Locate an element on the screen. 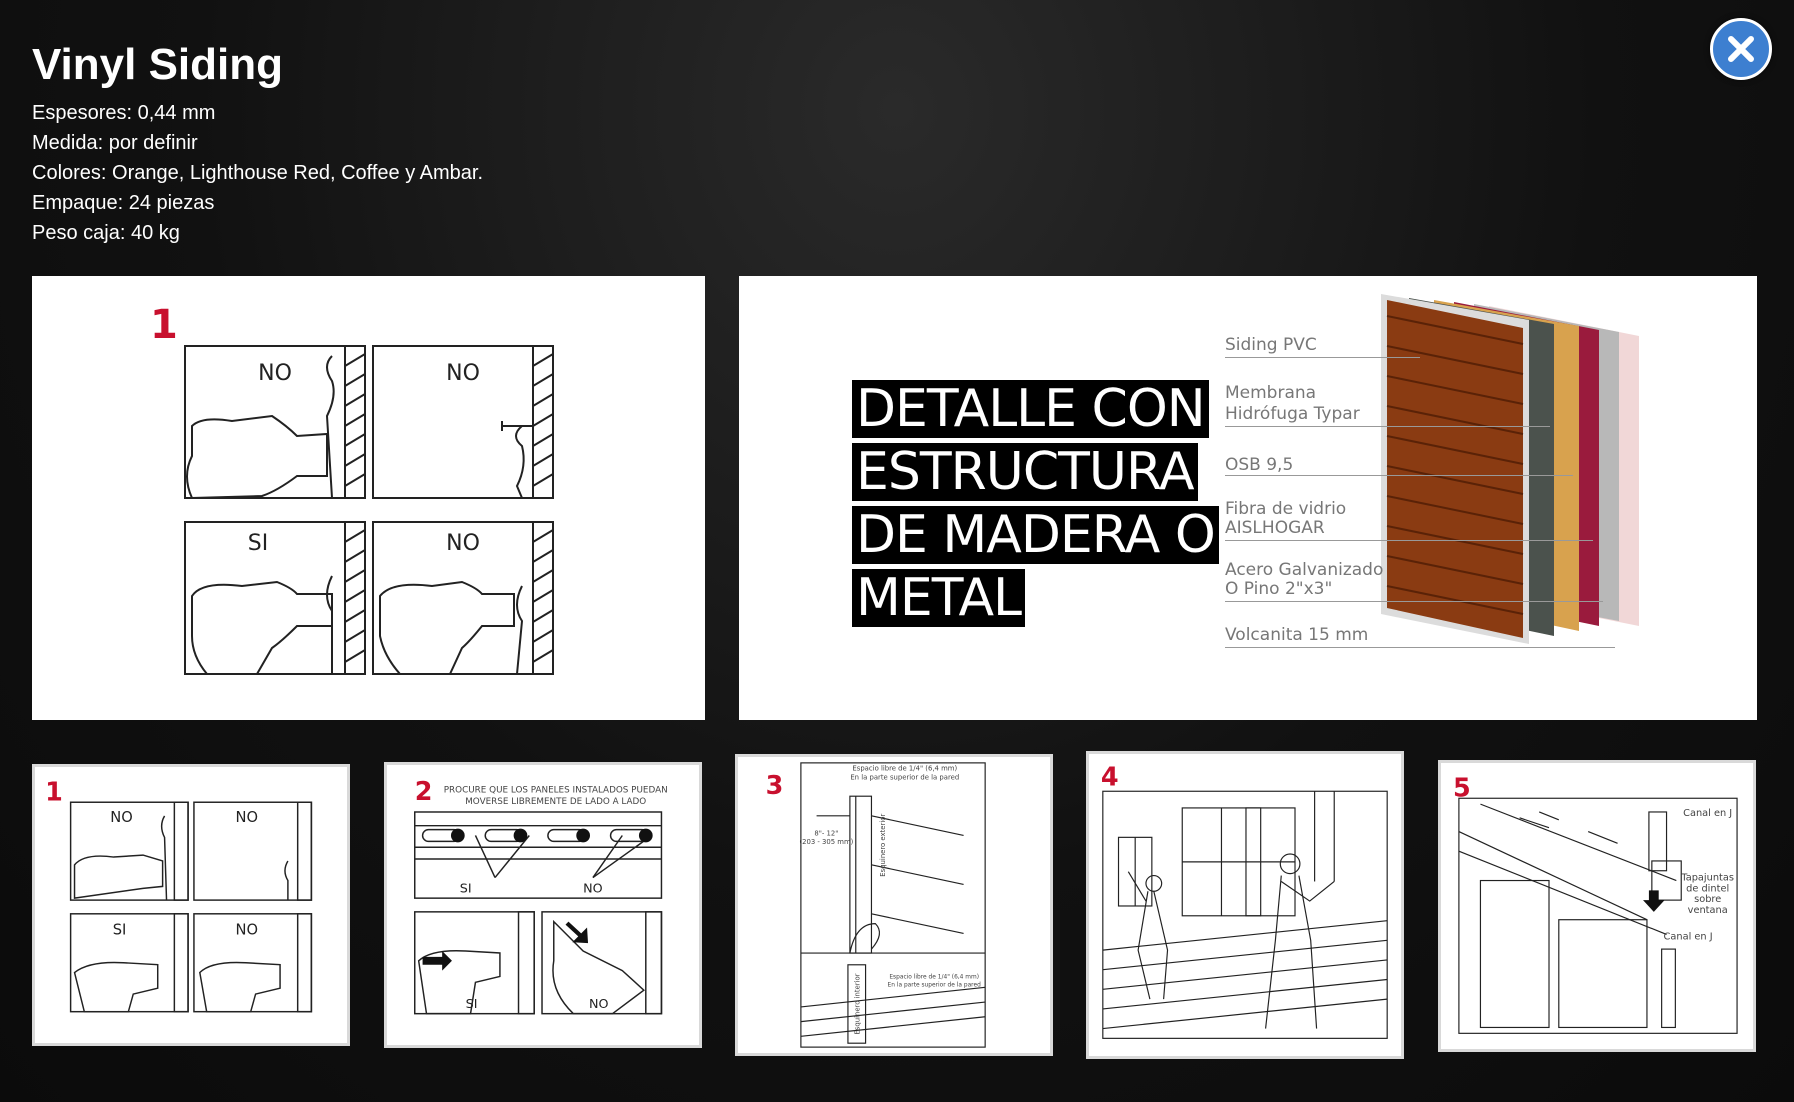 This screenshot has width=1794, height=1102. detail-heading: DETALLE CON ESTRUCTURA DE MADERA O METAL is located at coordinates (1035, 506).